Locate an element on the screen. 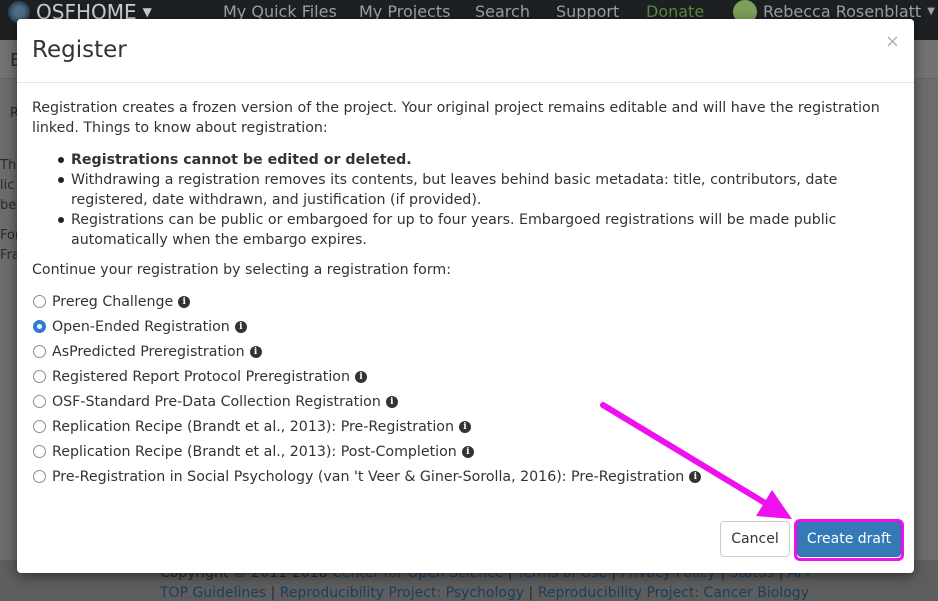 The width and height of the screenshot is (938, 601). caret-down-icon: ▼ is located at coordinates (931, 11).